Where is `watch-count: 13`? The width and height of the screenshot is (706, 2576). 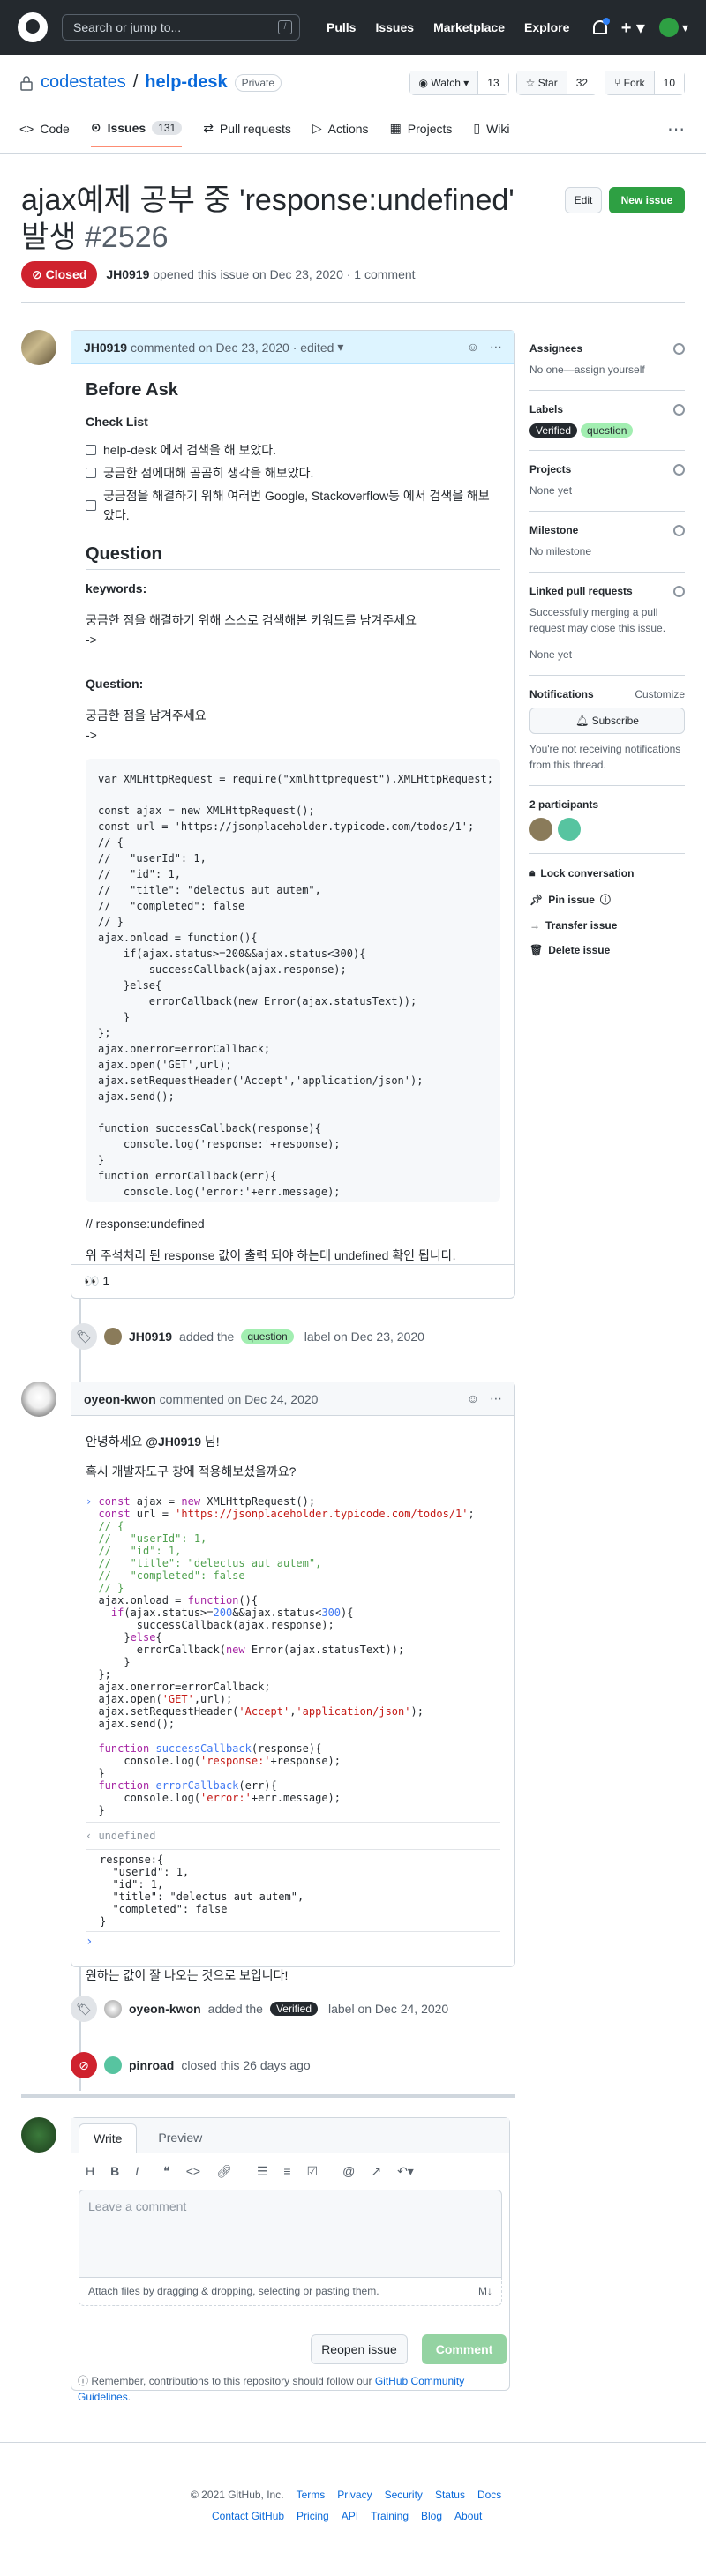 watch-count: 13 is located at coordinates (493, 82).